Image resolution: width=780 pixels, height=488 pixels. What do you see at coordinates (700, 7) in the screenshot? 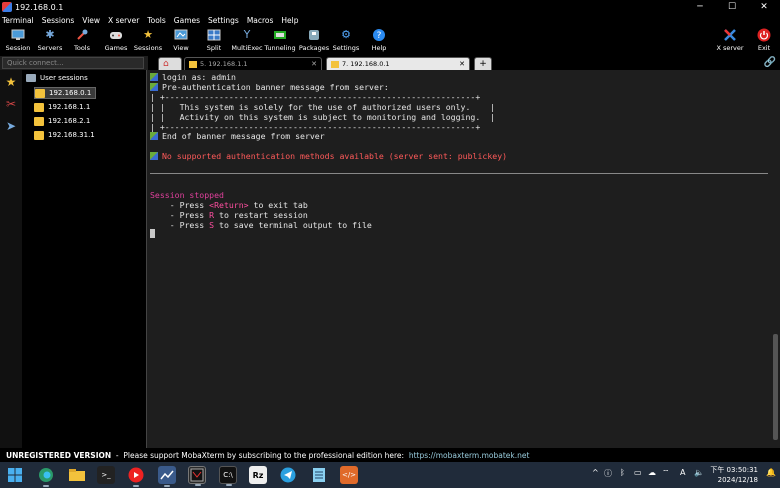
I see `minimize-button: ─` at bounding box center [700, 7].